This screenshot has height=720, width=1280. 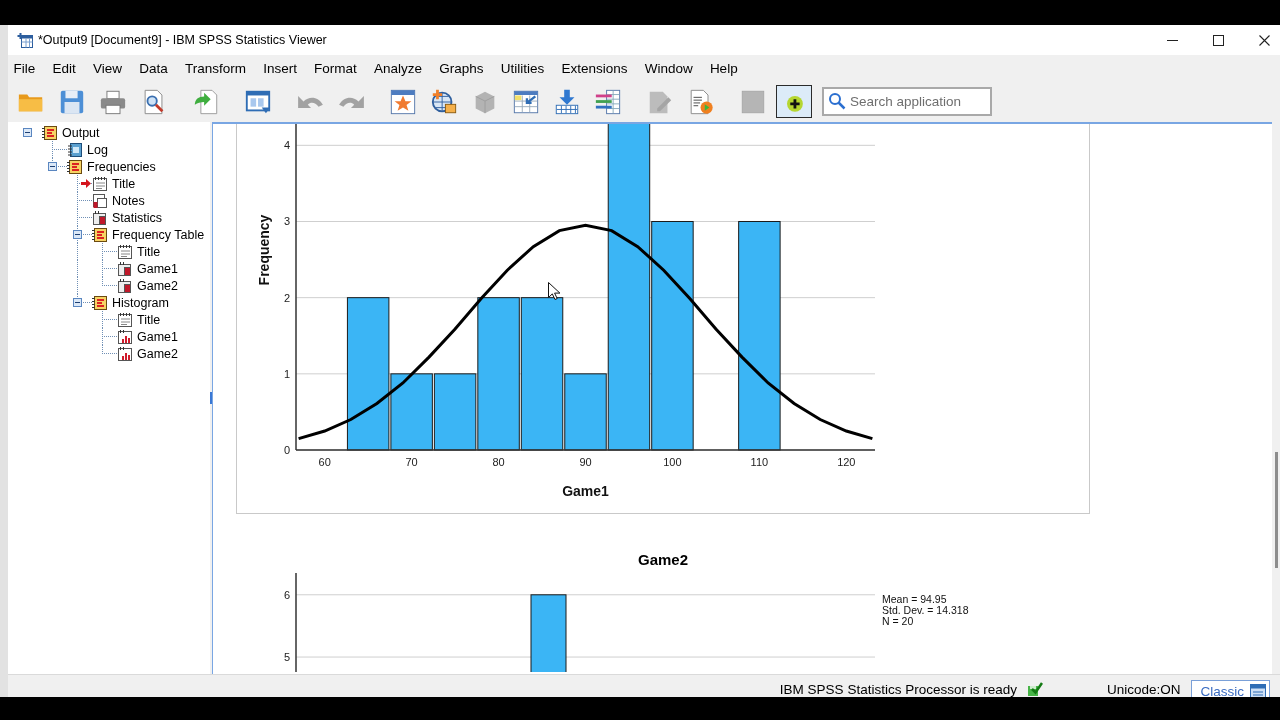 I want to click on classic-mode-button: Classic, so click(x=1230, y=688).